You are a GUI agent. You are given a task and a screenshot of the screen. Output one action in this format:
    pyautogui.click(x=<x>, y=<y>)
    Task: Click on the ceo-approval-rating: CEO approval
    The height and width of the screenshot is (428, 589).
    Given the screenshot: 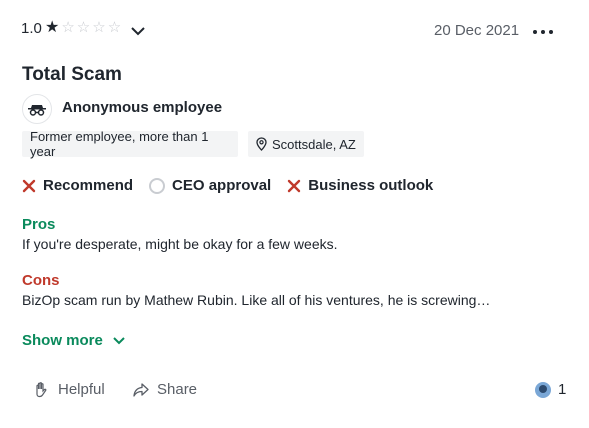 What is the action you would take?
    pyautogui.click(x=210, y=185)
    